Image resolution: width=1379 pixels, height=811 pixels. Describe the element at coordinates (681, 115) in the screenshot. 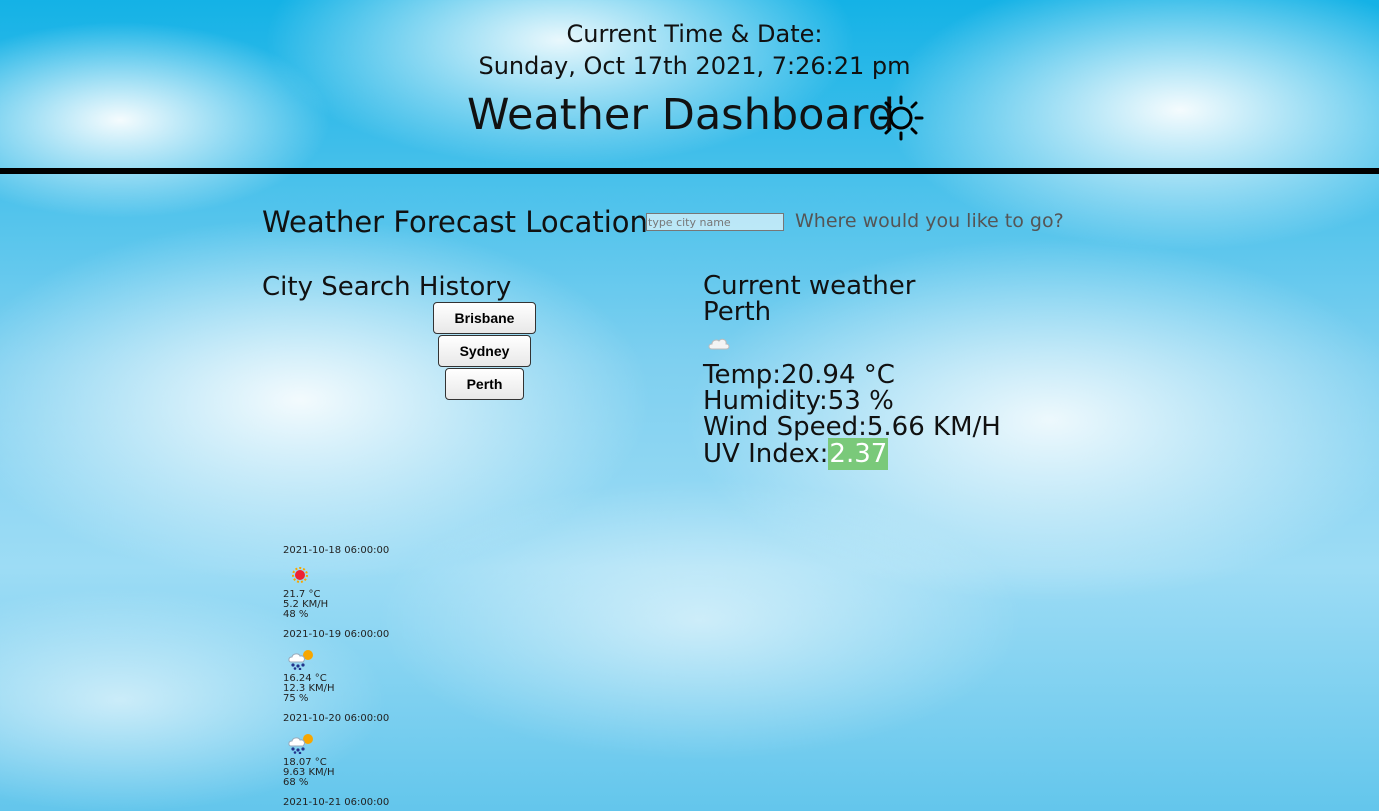

I see `page-title: Weather Dashboard` at that location.